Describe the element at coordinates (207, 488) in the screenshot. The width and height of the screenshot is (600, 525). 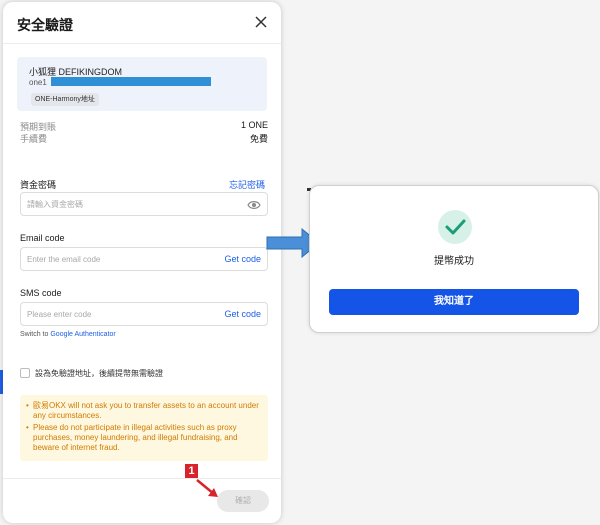
I see `red-arrow-icon` at that location.